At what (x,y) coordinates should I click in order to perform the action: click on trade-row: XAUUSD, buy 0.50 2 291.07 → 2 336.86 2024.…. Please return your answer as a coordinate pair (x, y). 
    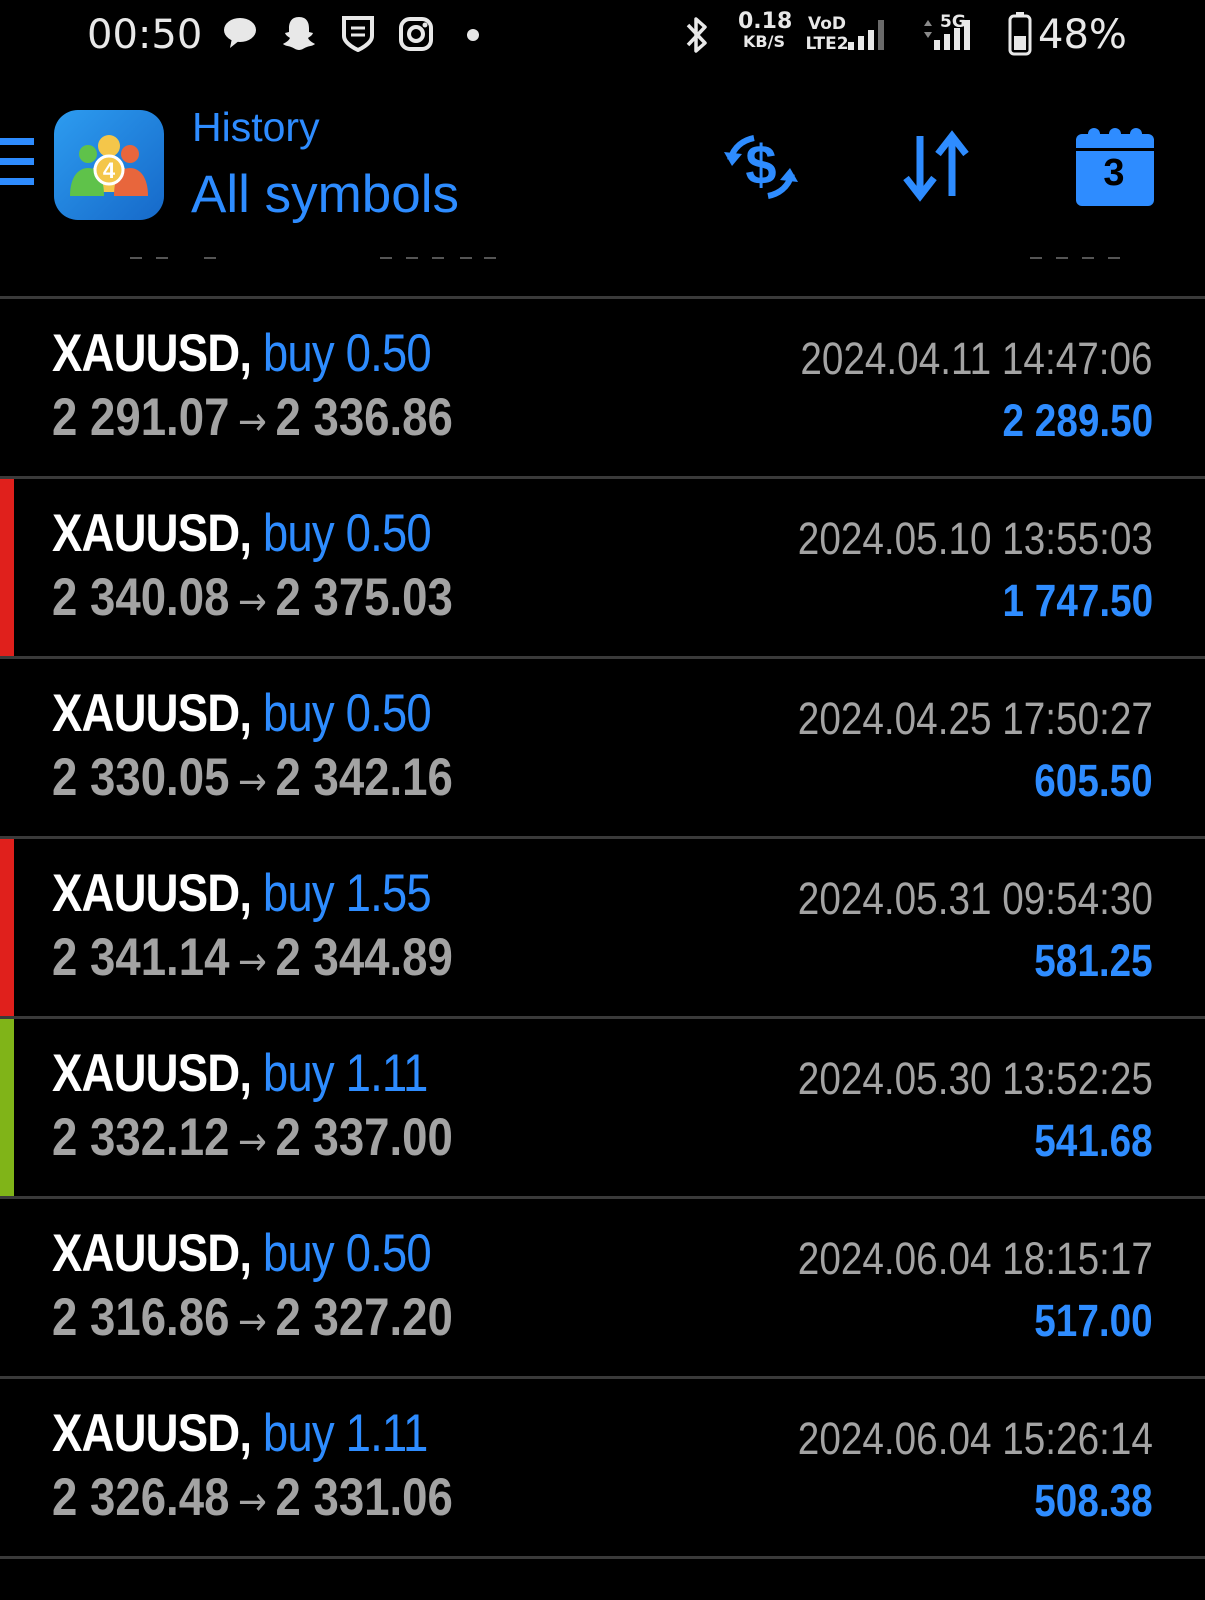
    Looking at the image, I should click on (602, 386).